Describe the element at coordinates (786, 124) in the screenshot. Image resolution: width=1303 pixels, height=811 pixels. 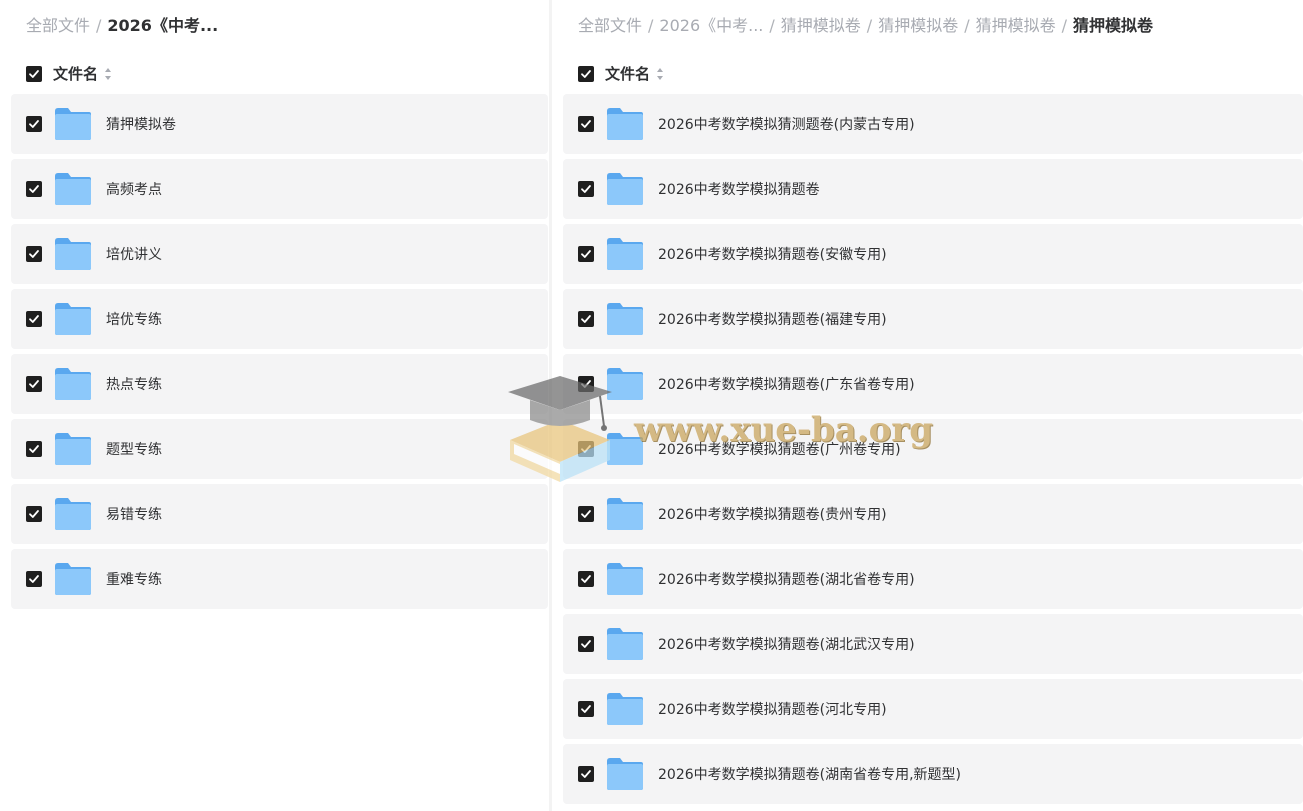
I see `file-name: 2026中考数学模拟猜测题卷(内蒙古专用)` at that location.